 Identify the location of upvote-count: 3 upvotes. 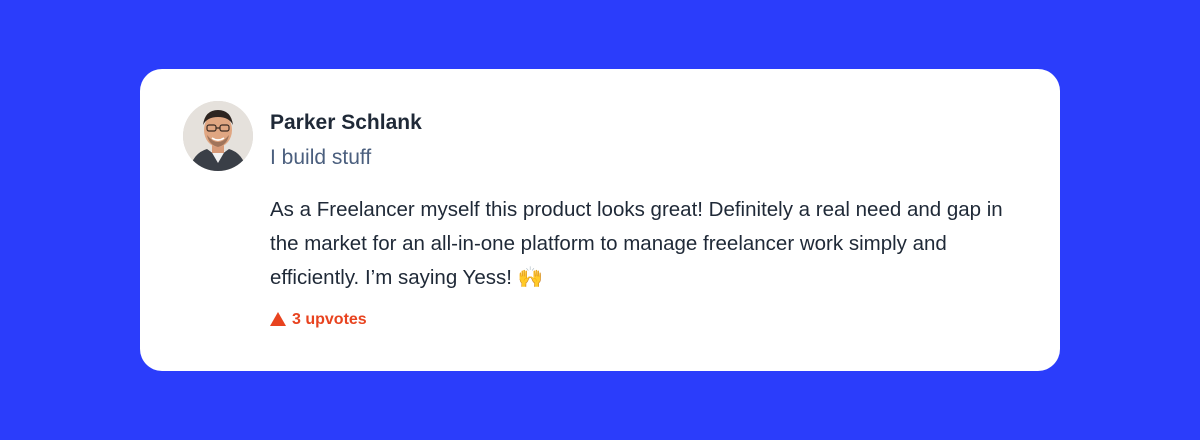
(329, 319).